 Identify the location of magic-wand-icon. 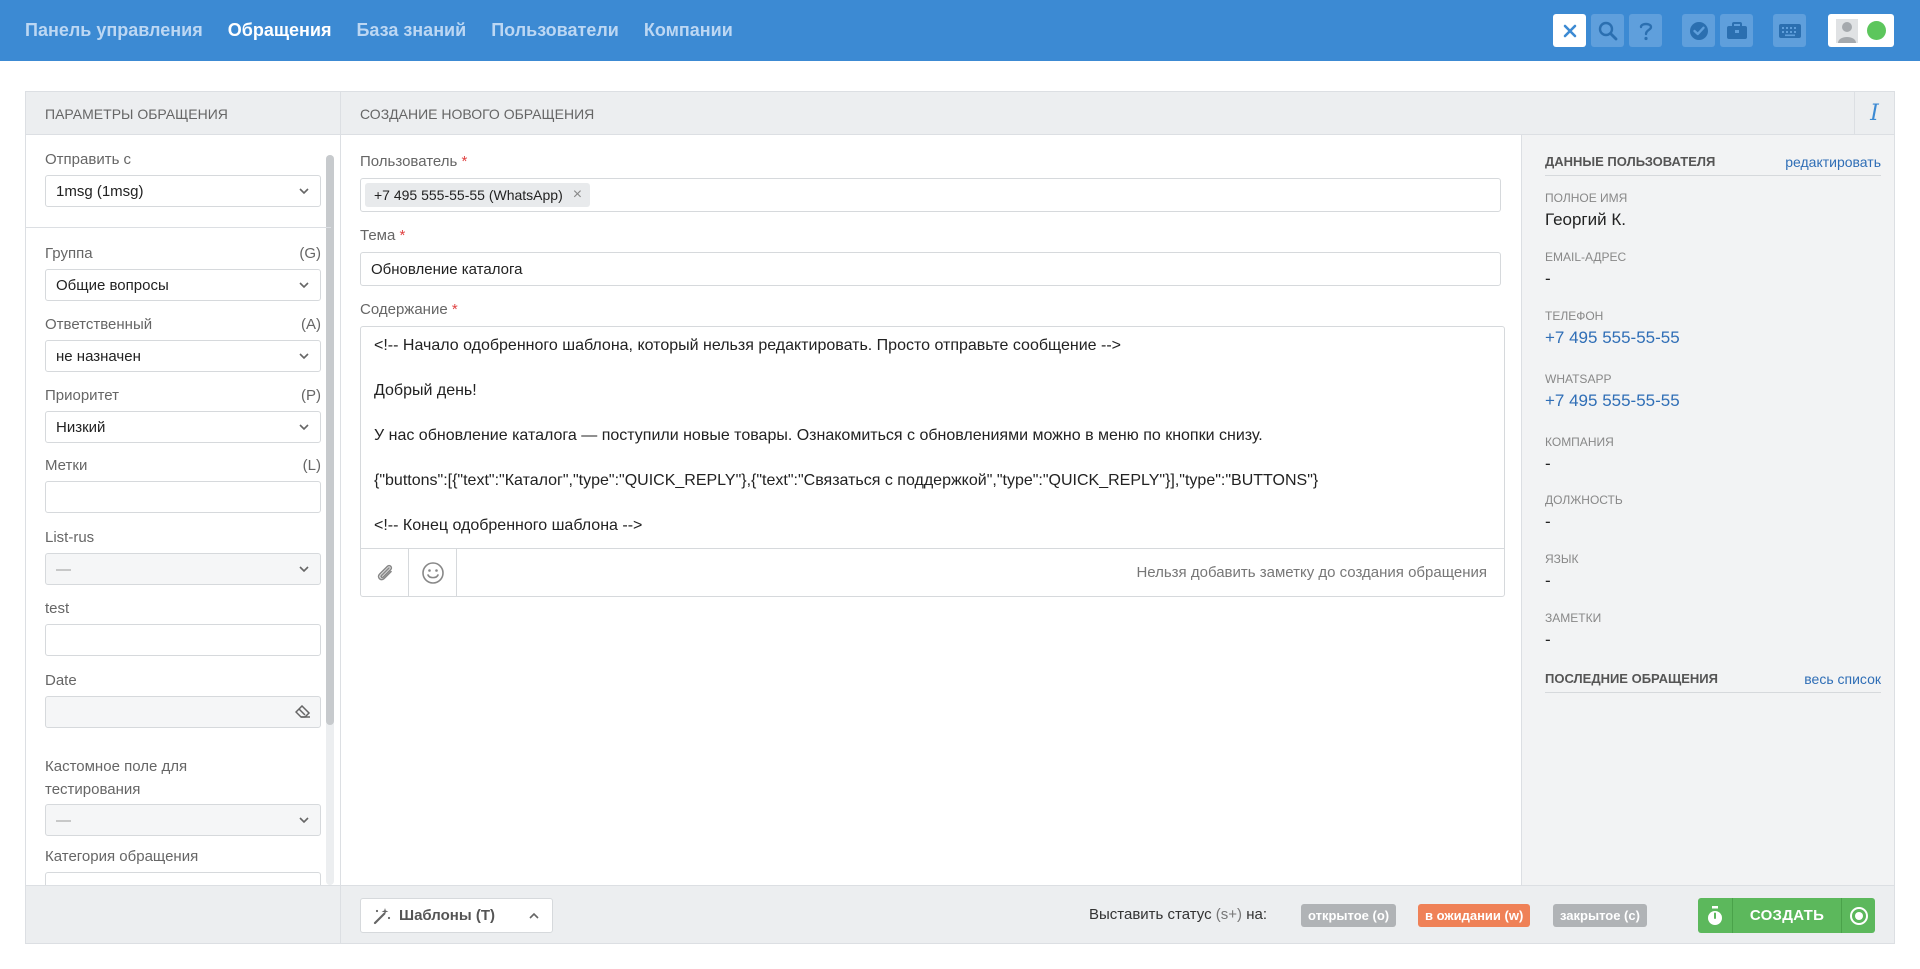
(382, 915).